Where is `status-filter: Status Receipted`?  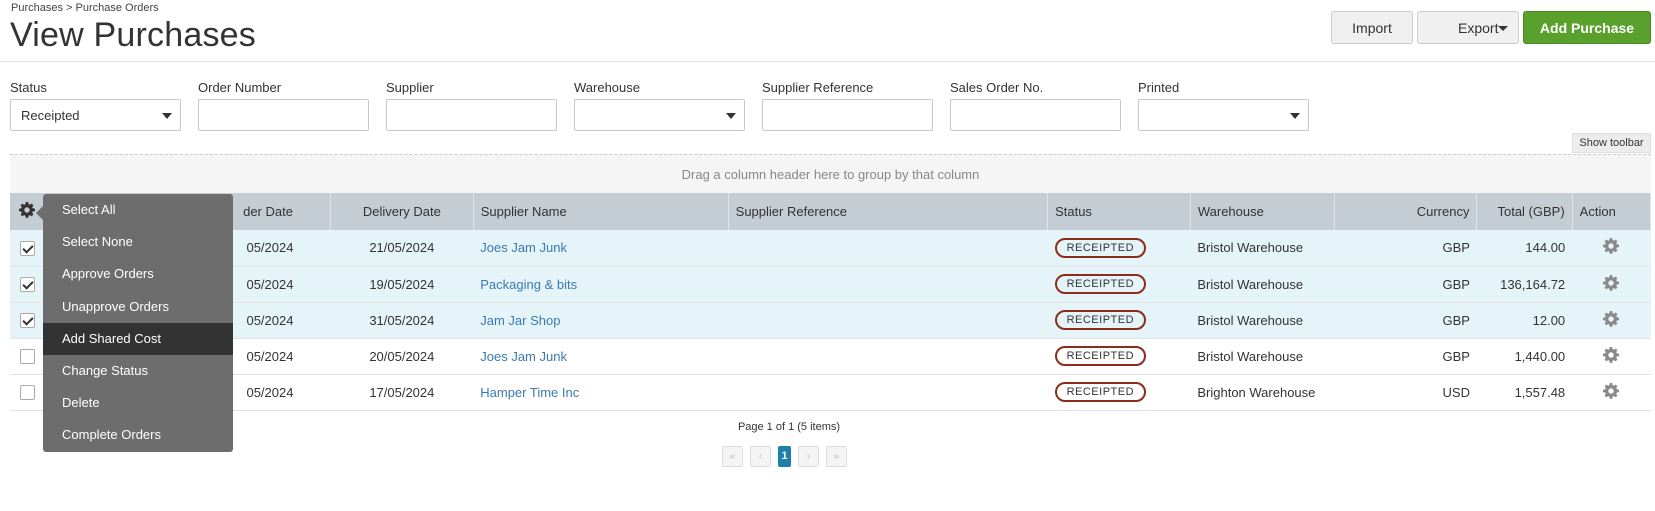 status-filter: Status Receipted is located at coordinates (95, 105).